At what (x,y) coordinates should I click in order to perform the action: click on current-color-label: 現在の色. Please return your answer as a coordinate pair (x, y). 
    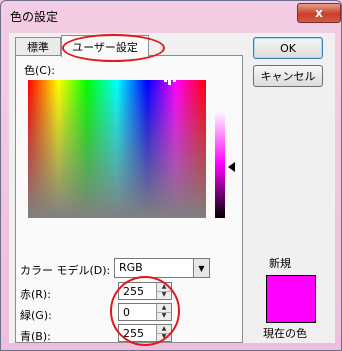
    Looking at the image, I should click on (285, 333).